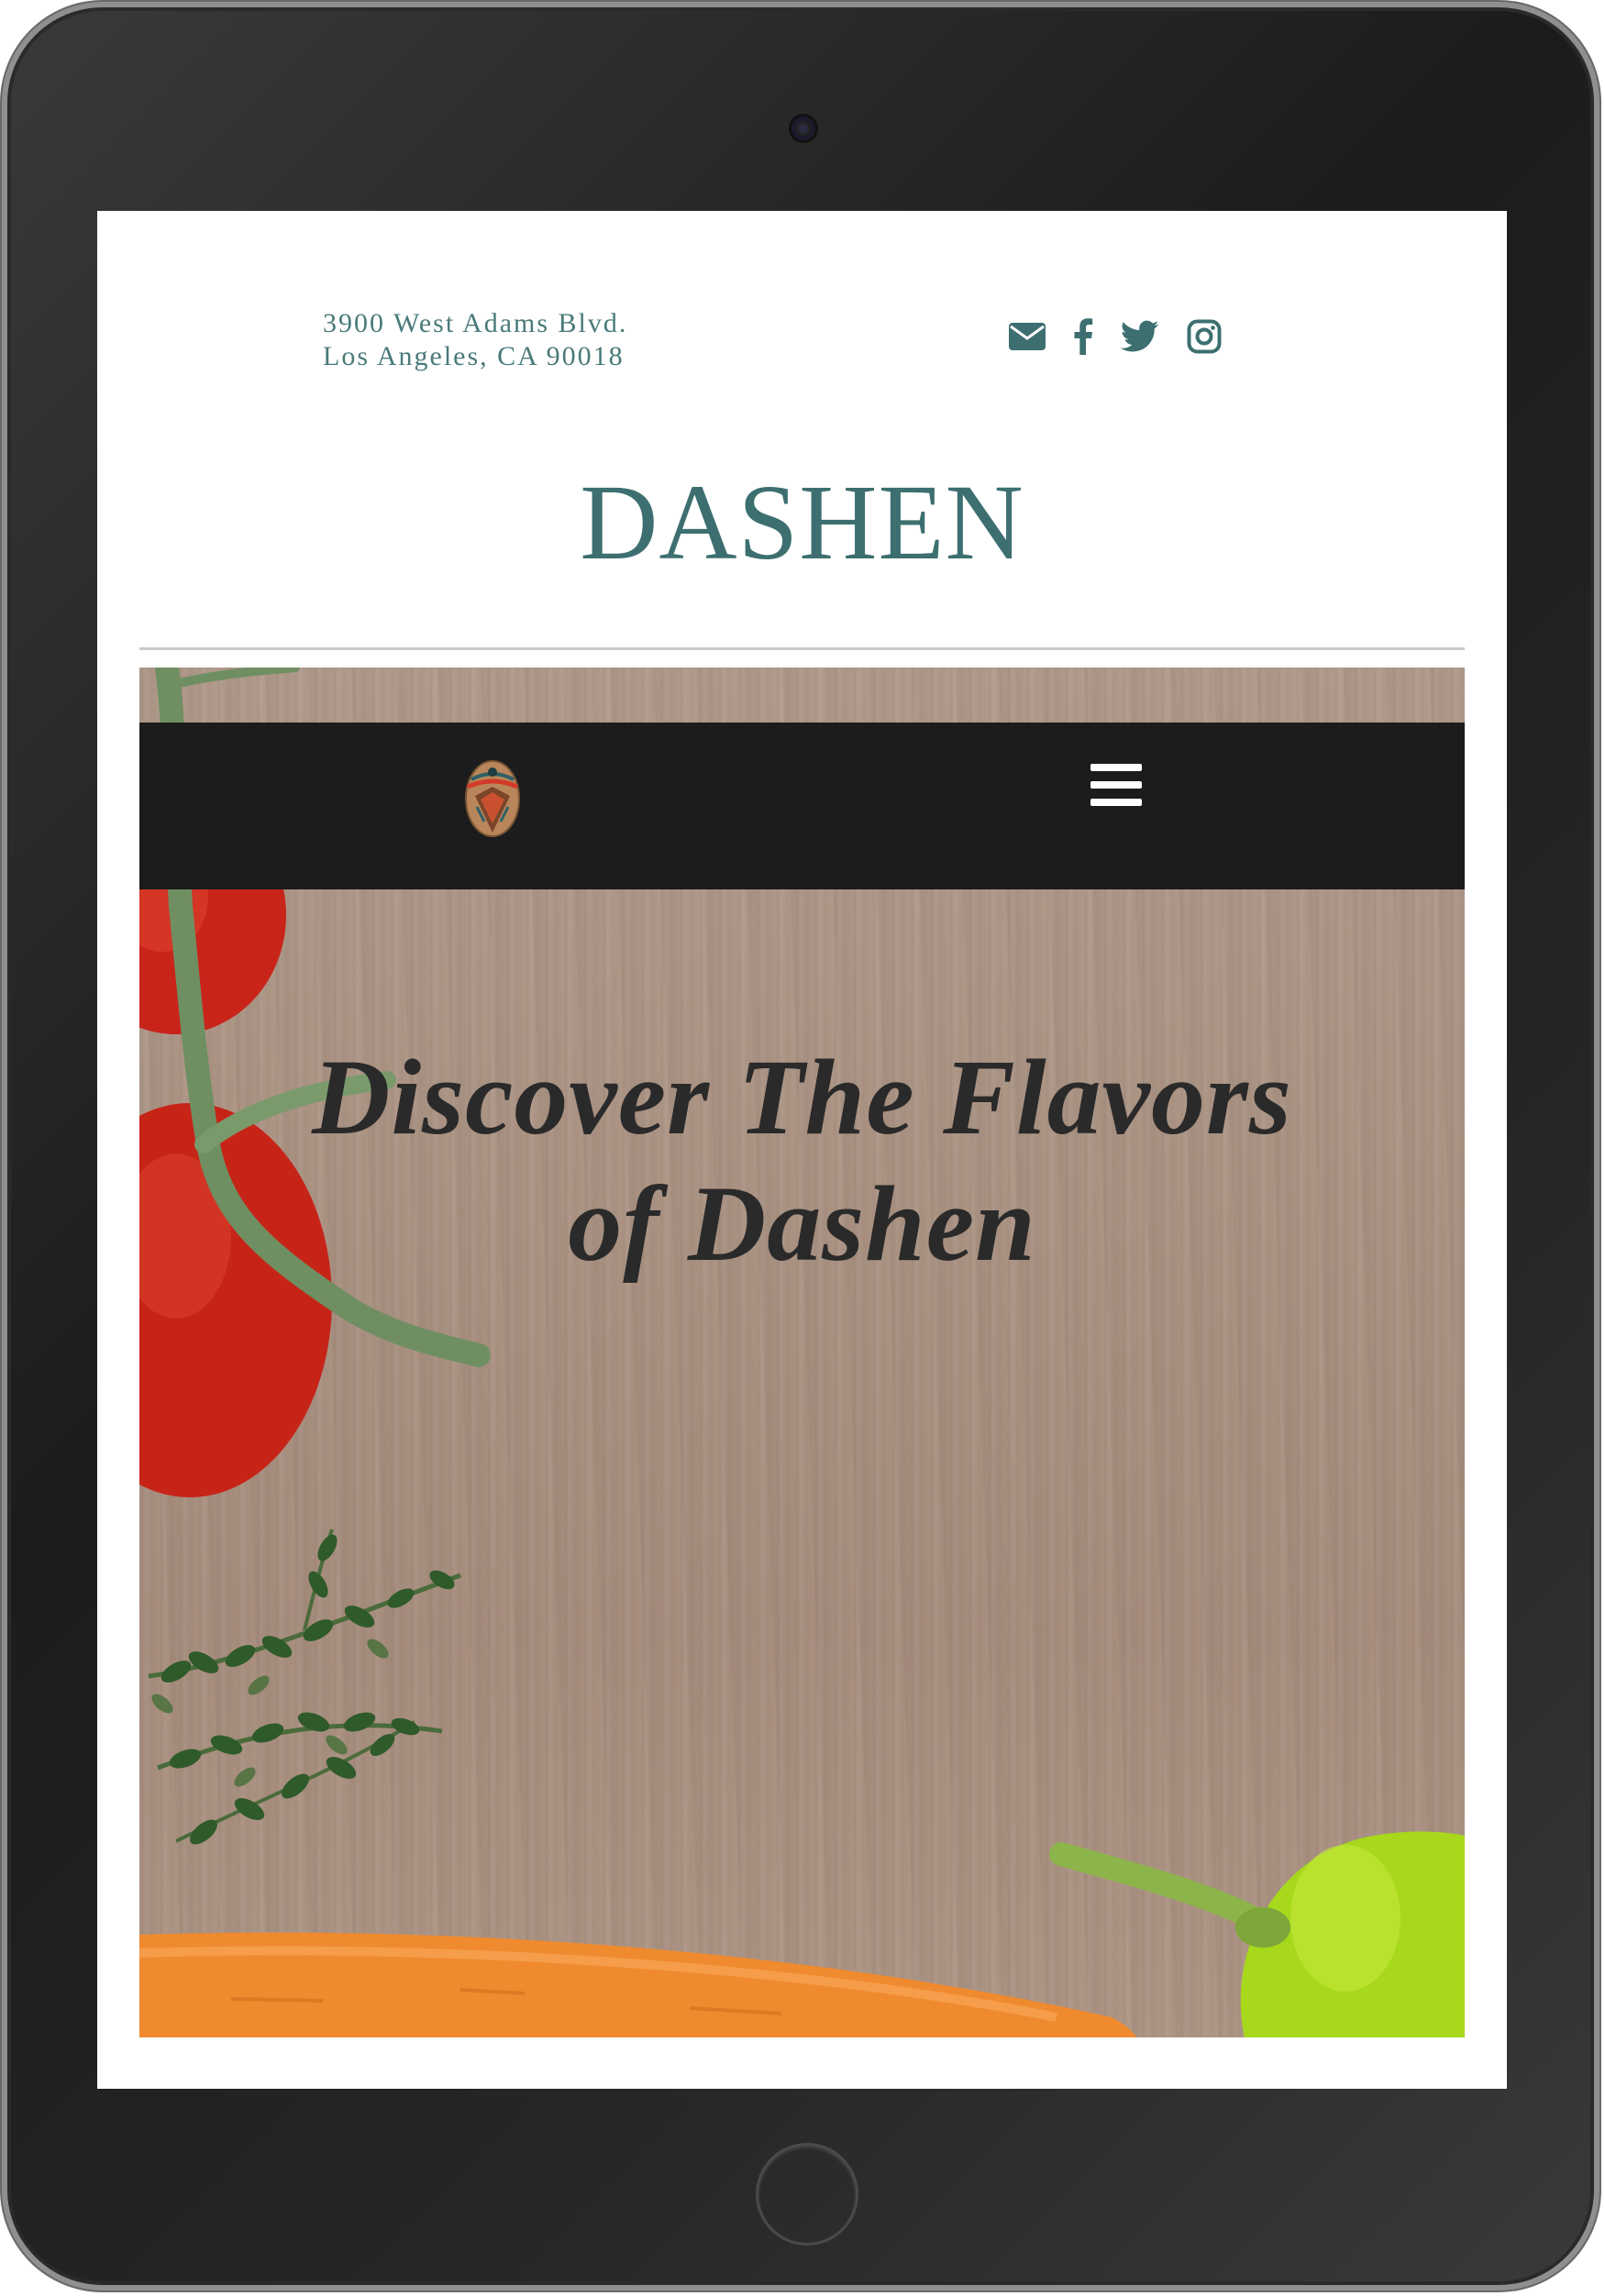 This screenshot has height=2296, width=1605. I want to click on front-camera, so click(803, 128).